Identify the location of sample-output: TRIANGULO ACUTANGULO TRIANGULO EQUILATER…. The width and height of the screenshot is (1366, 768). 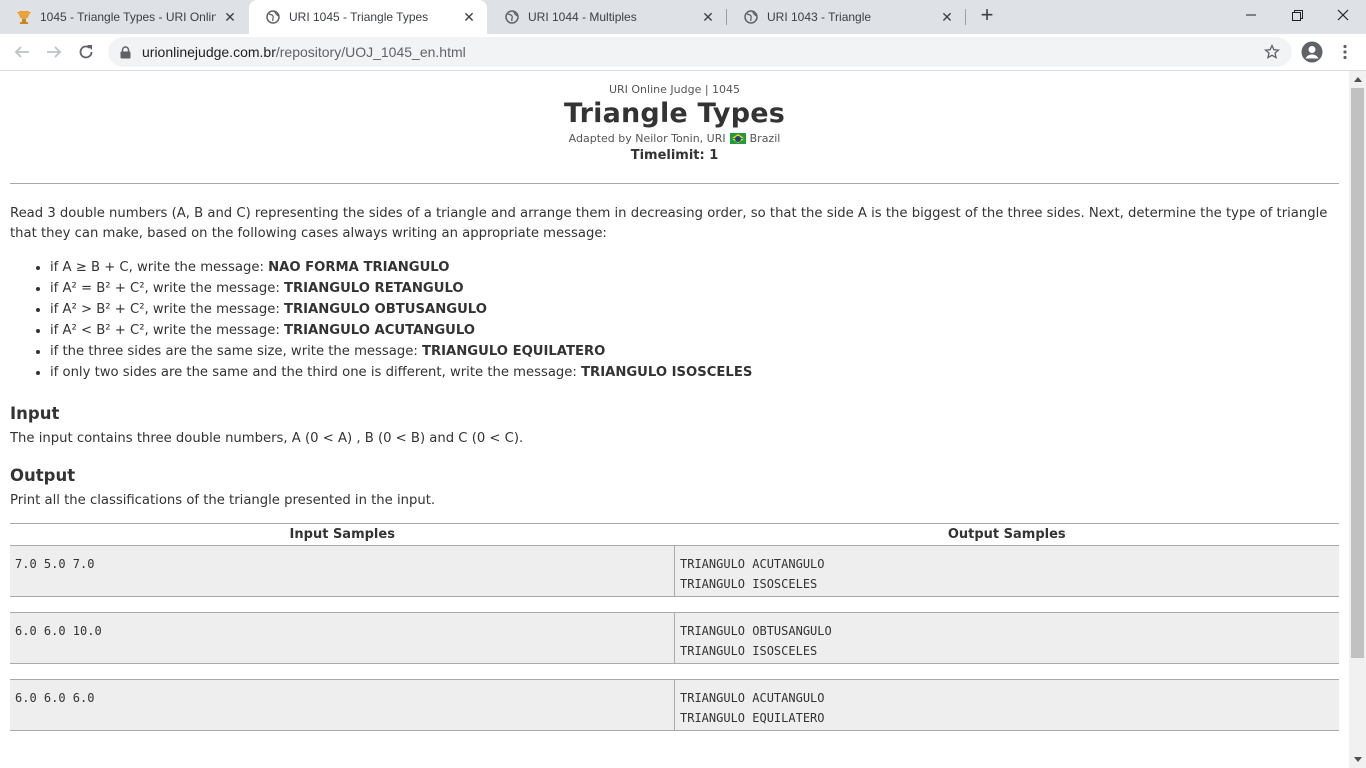
(1006, 705).